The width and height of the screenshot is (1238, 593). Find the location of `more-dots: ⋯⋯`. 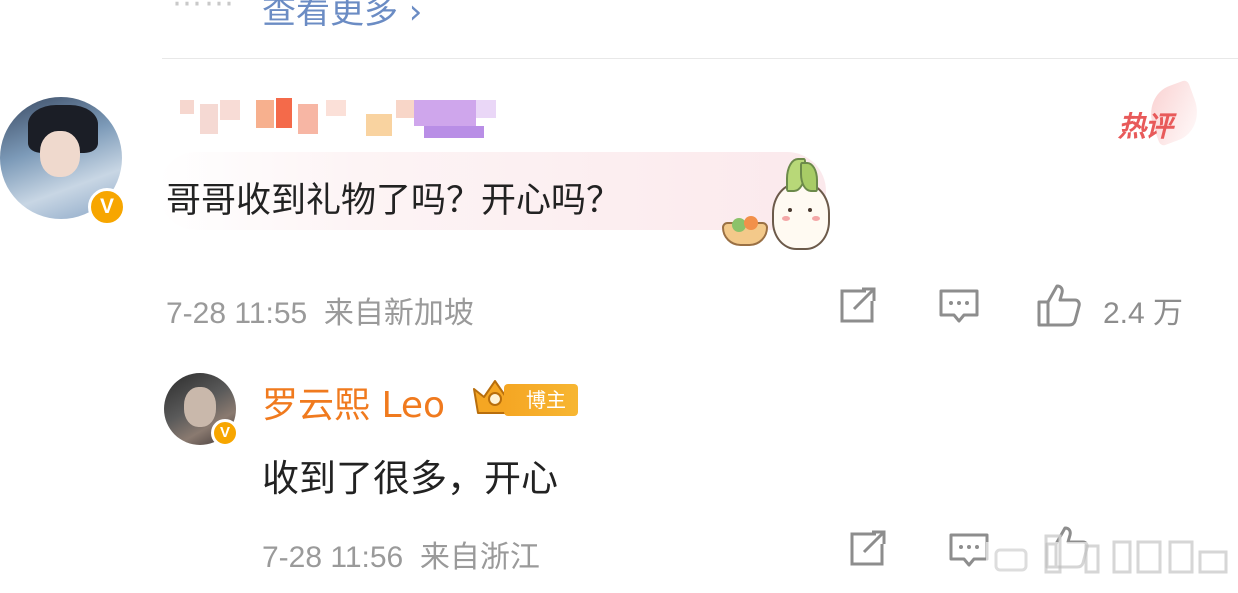

more-dots: ⋯⋯ is located at coordinates (204, 10).